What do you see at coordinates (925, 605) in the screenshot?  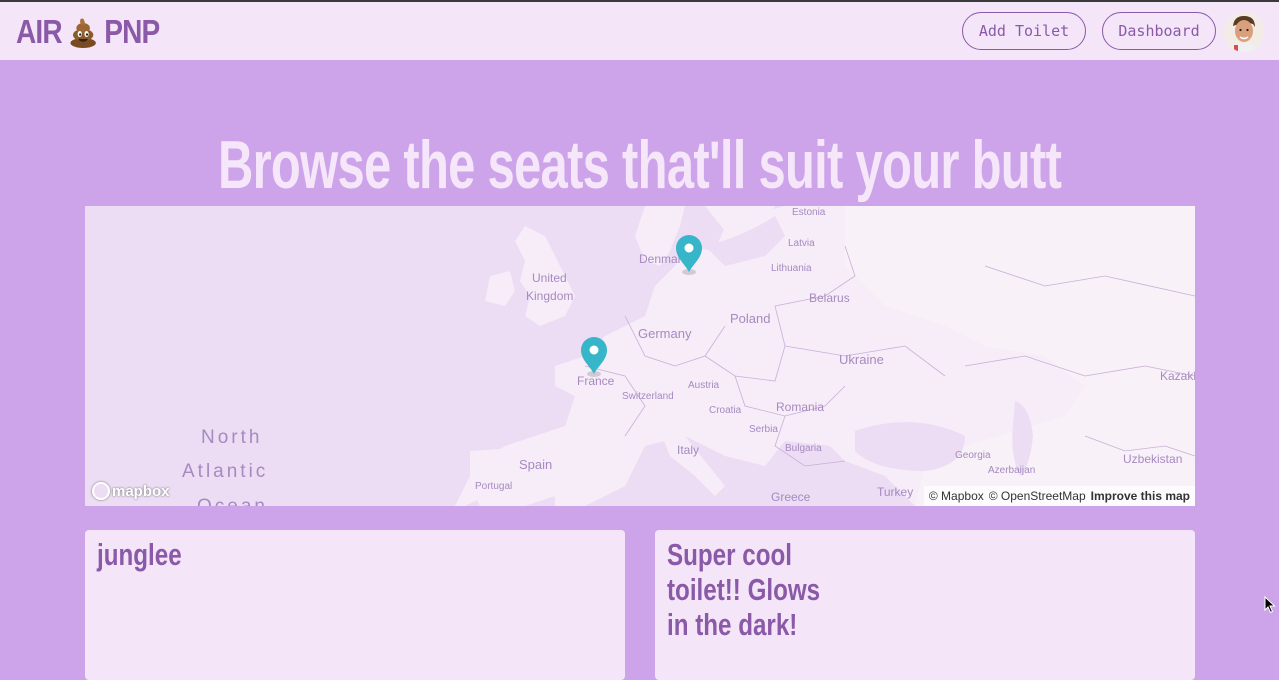 I see `listing-card: Super cool toilet!! Glows in the dark!` at bounding box center [925, 605].